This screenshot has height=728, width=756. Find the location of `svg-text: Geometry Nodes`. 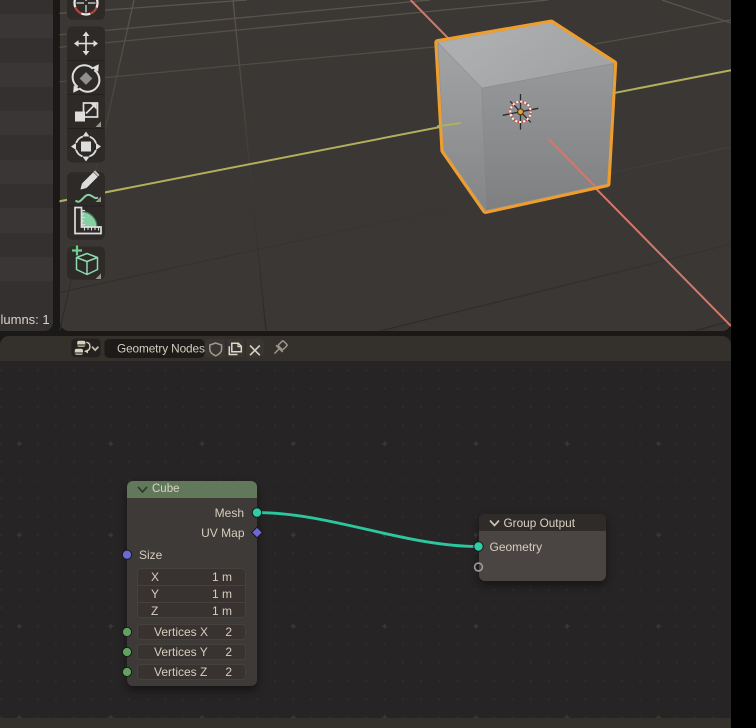

svg-text: Geometry Nodes is located at coordinates (161, 348).